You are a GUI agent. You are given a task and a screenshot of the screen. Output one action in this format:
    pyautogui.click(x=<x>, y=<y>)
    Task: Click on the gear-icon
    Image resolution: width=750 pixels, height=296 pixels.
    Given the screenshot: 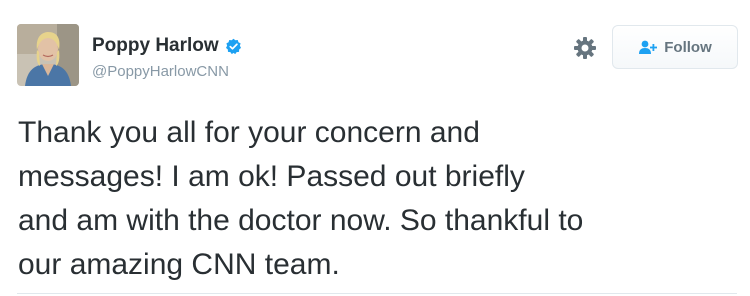 What is the action you would take?
    pyautogui.click(x=585, y=48)
    